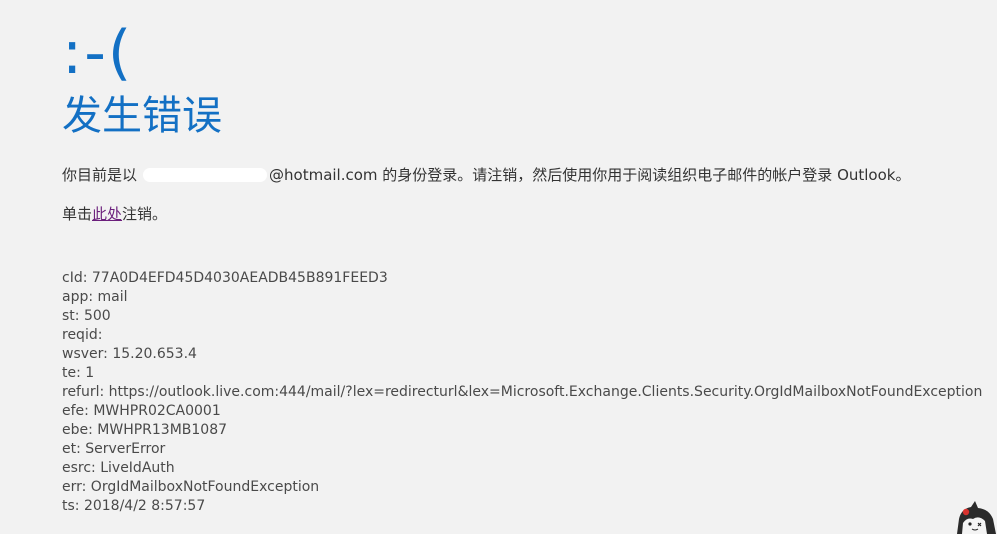 This screenshot has width=997, height=534. I want to click on redacted-account, so click(205, 175).